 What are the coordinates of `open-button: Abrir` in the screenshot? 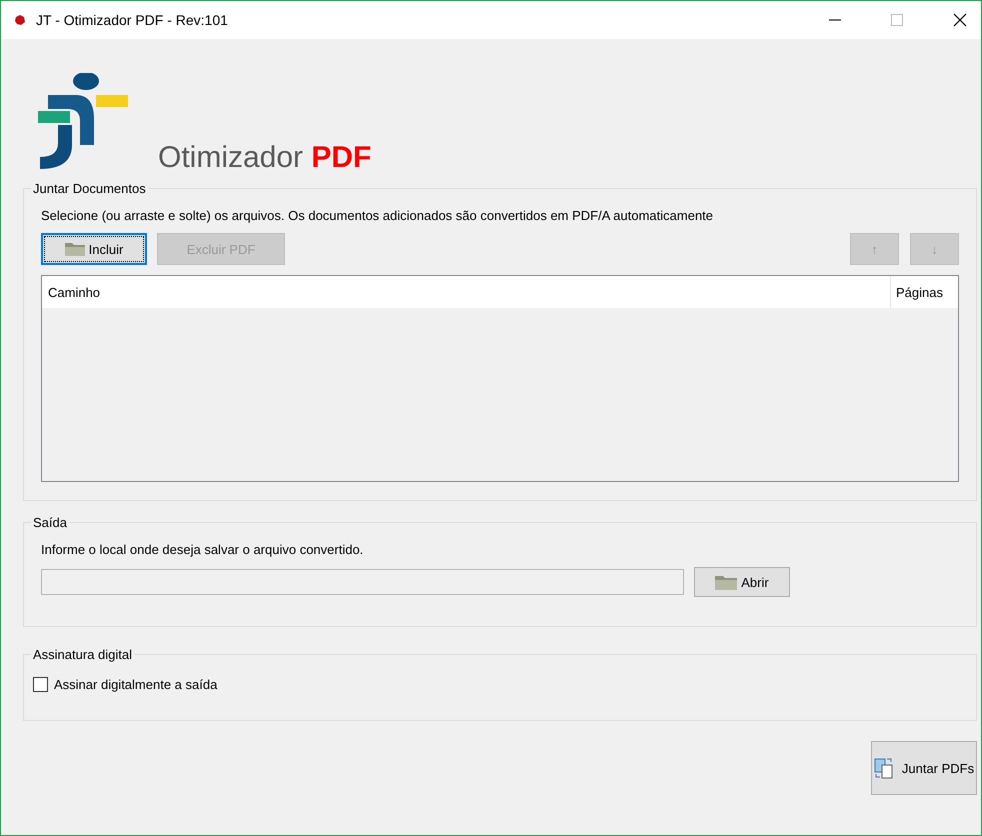 It's located at (742, 582).